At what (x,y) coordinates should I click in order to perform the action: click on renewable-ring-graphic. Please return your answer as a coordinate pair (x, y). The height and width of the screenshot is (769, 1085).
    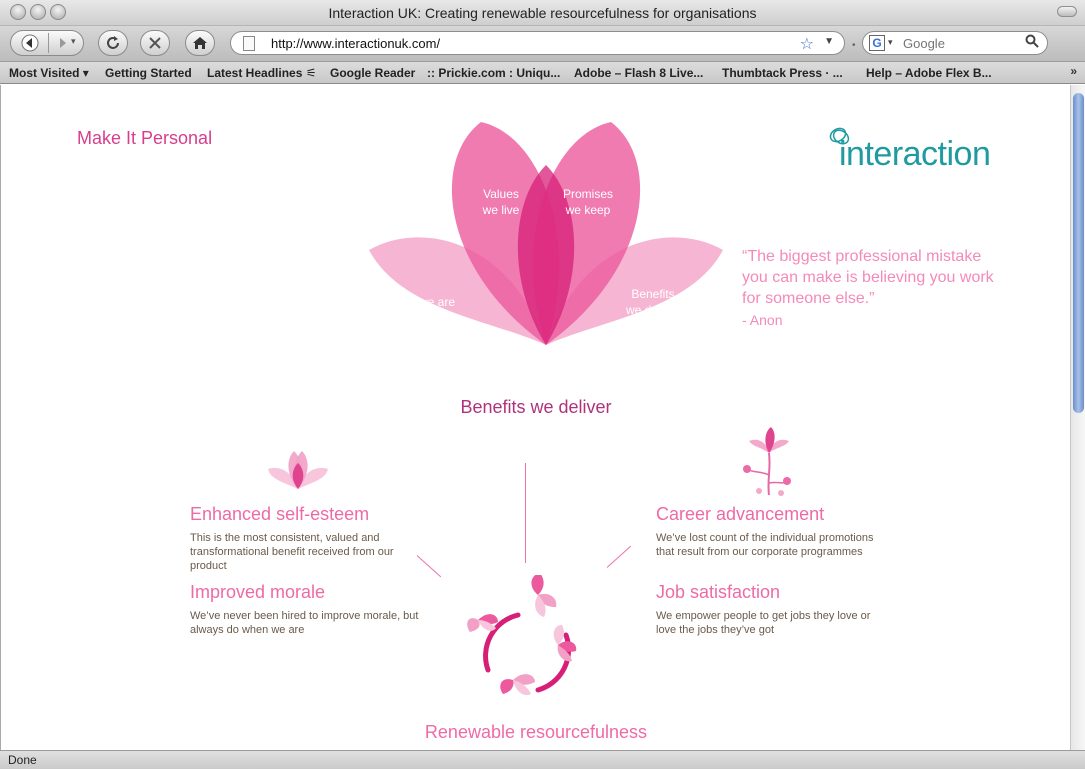
    Looking at the image, I should click on (522, 635).